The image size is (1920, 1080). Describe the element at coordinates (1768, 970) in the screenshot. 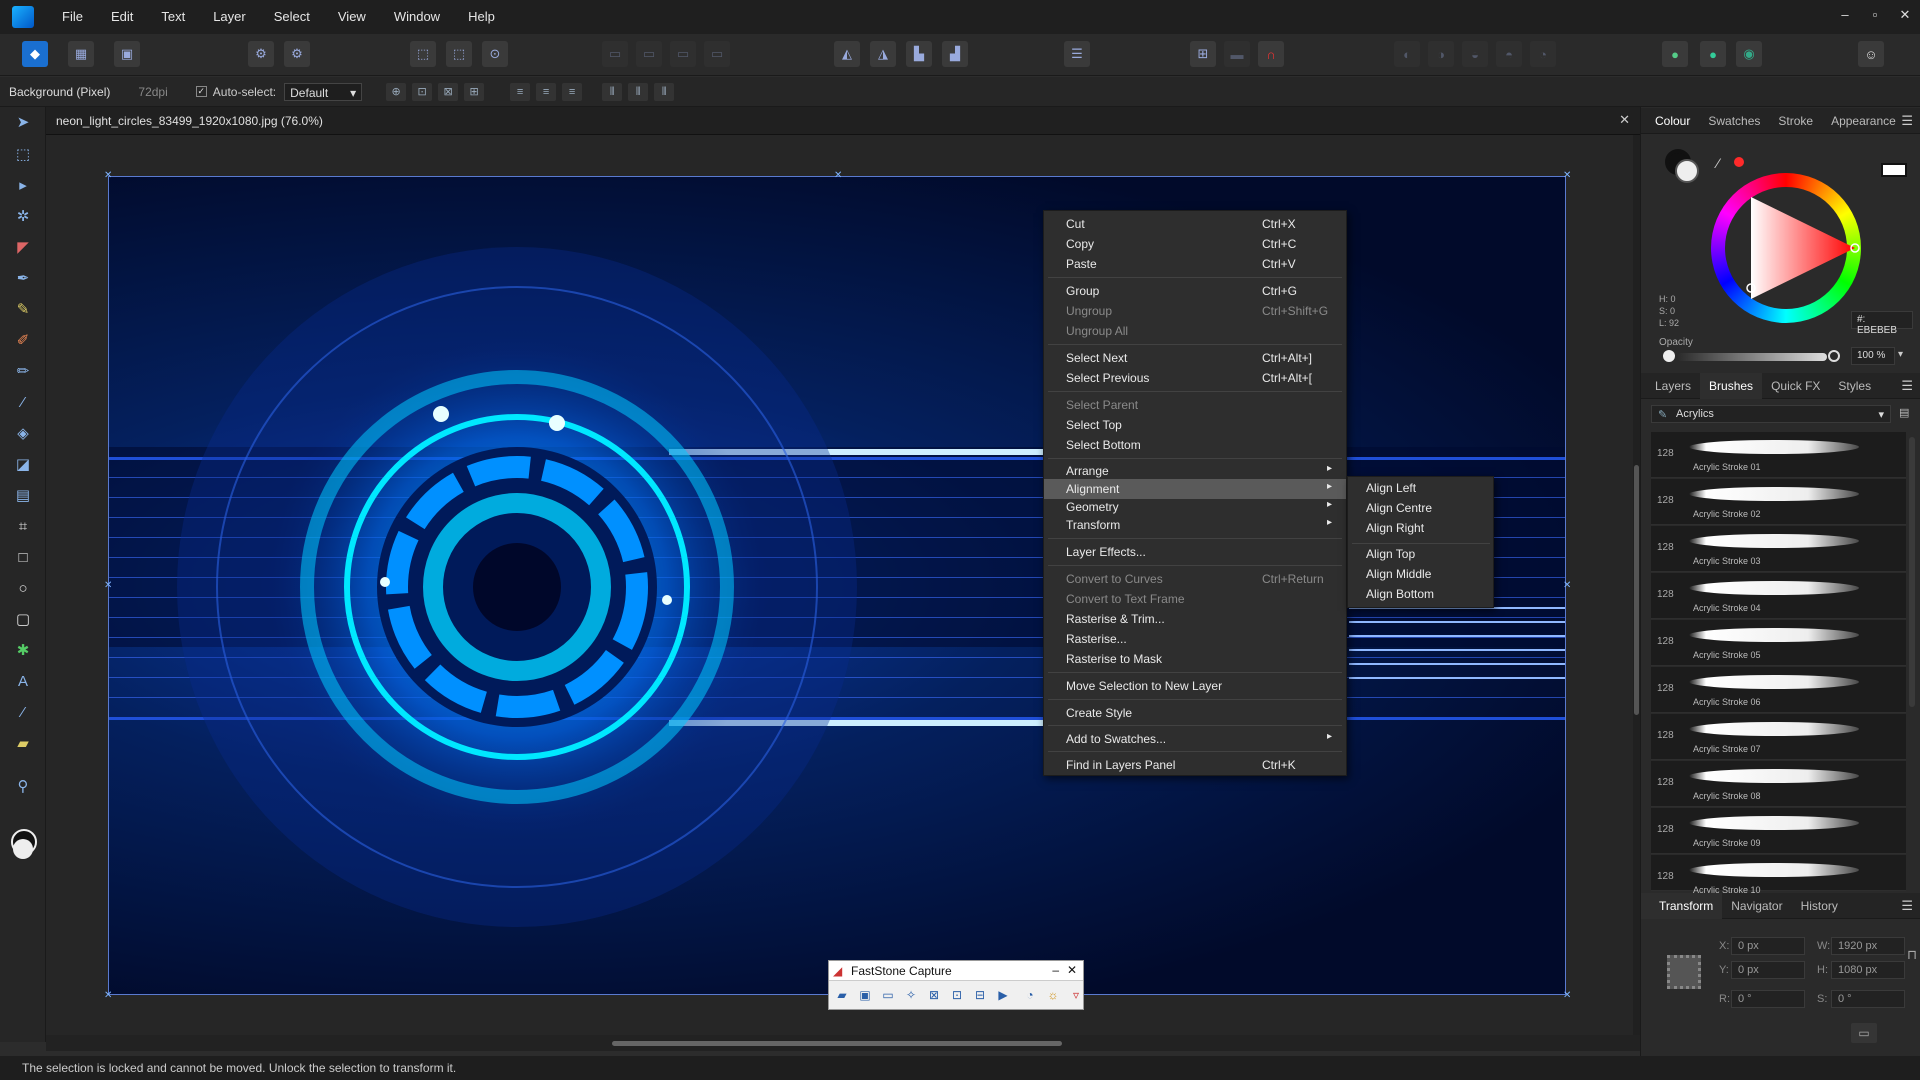

I see `y-field: 0 px` at that location.